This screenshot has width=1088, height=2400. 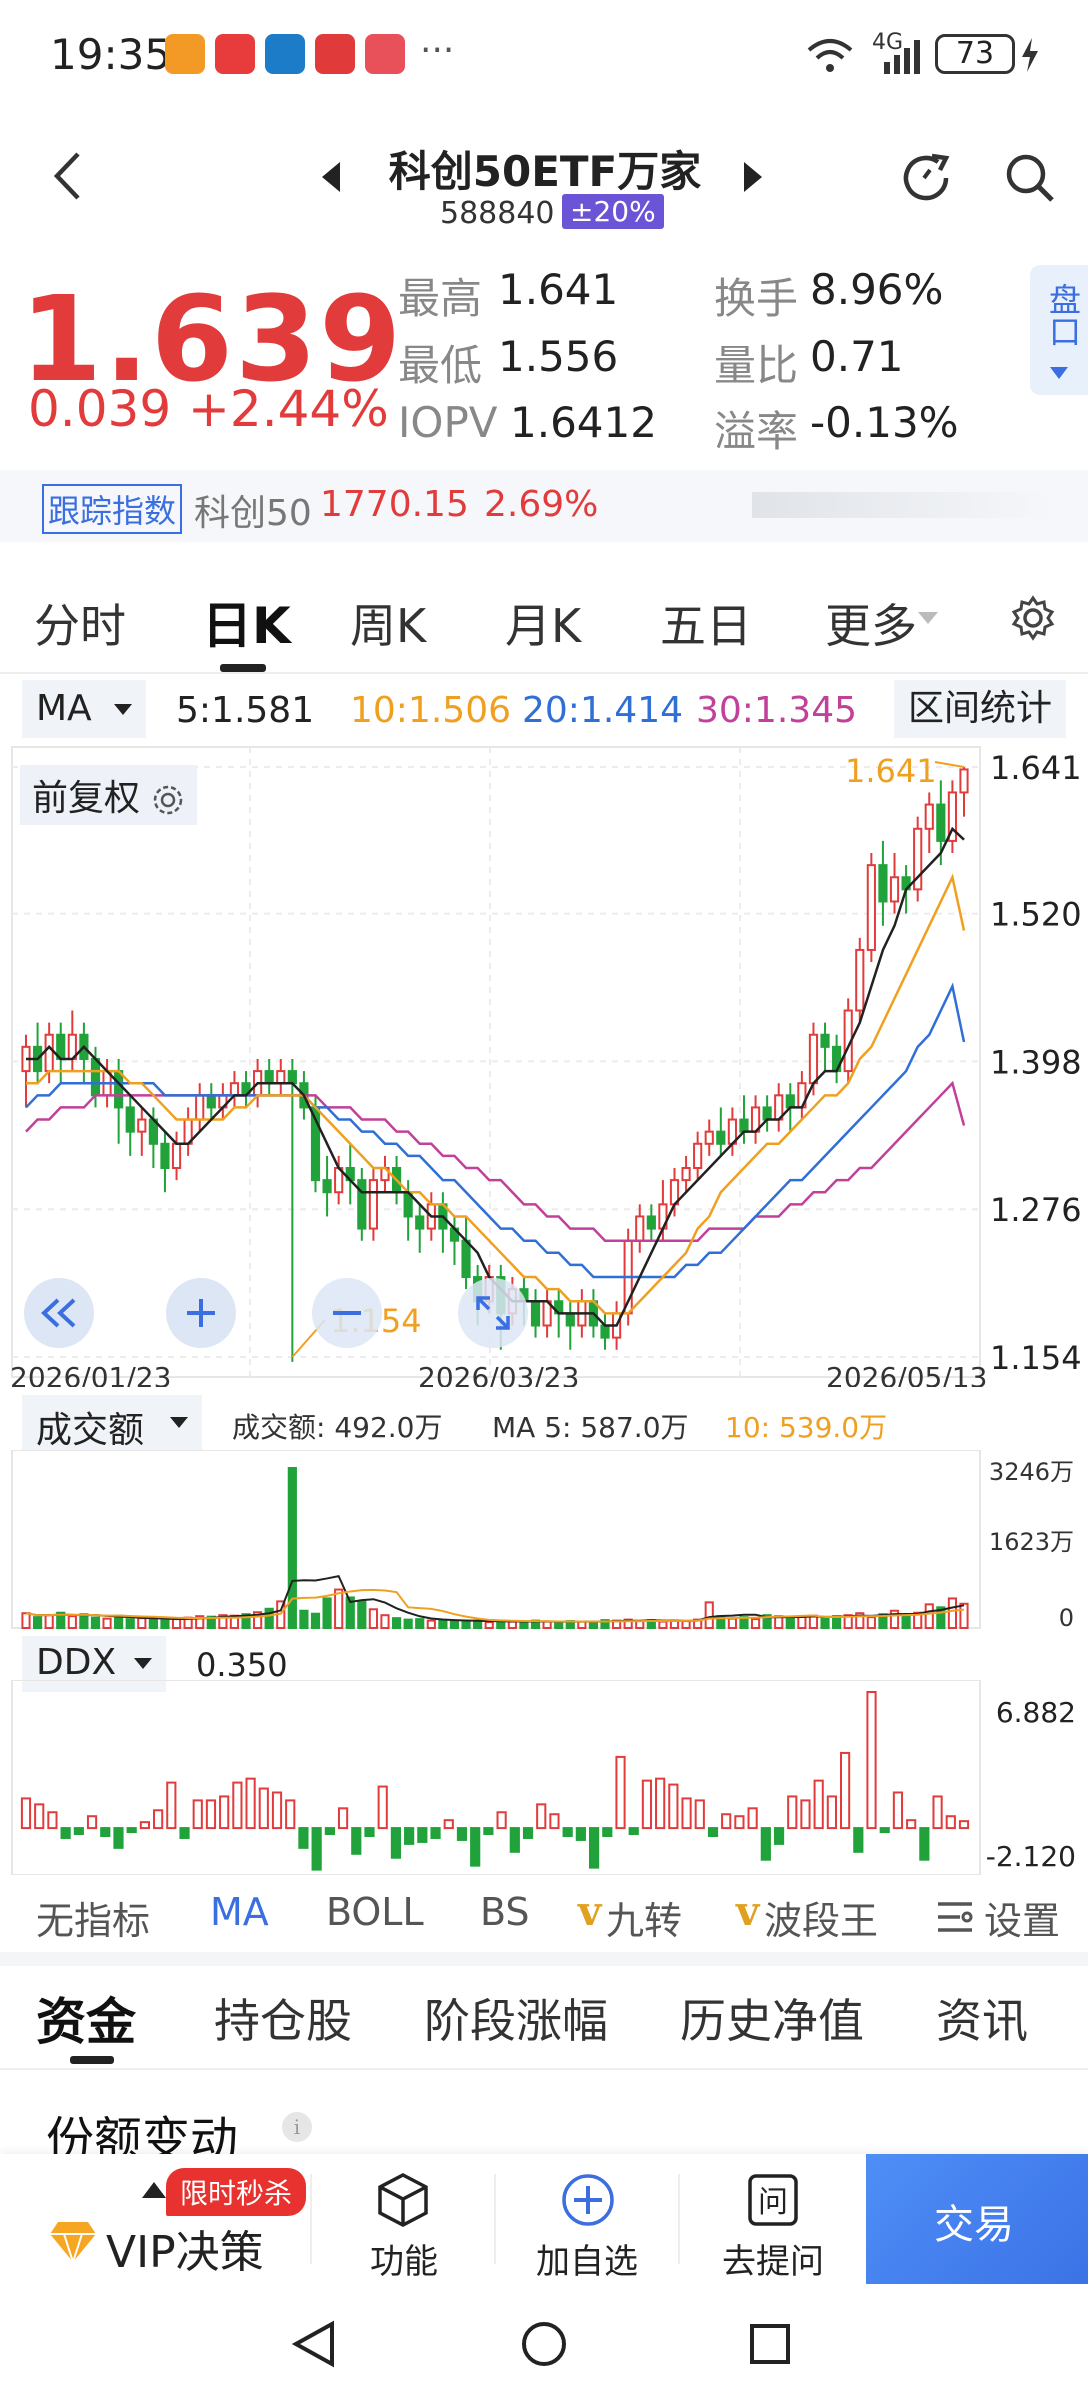 What do you see at coordinates (73, 2243) in the screenshot?
I see `diamond-icon` at bounding box center [73, 2243].